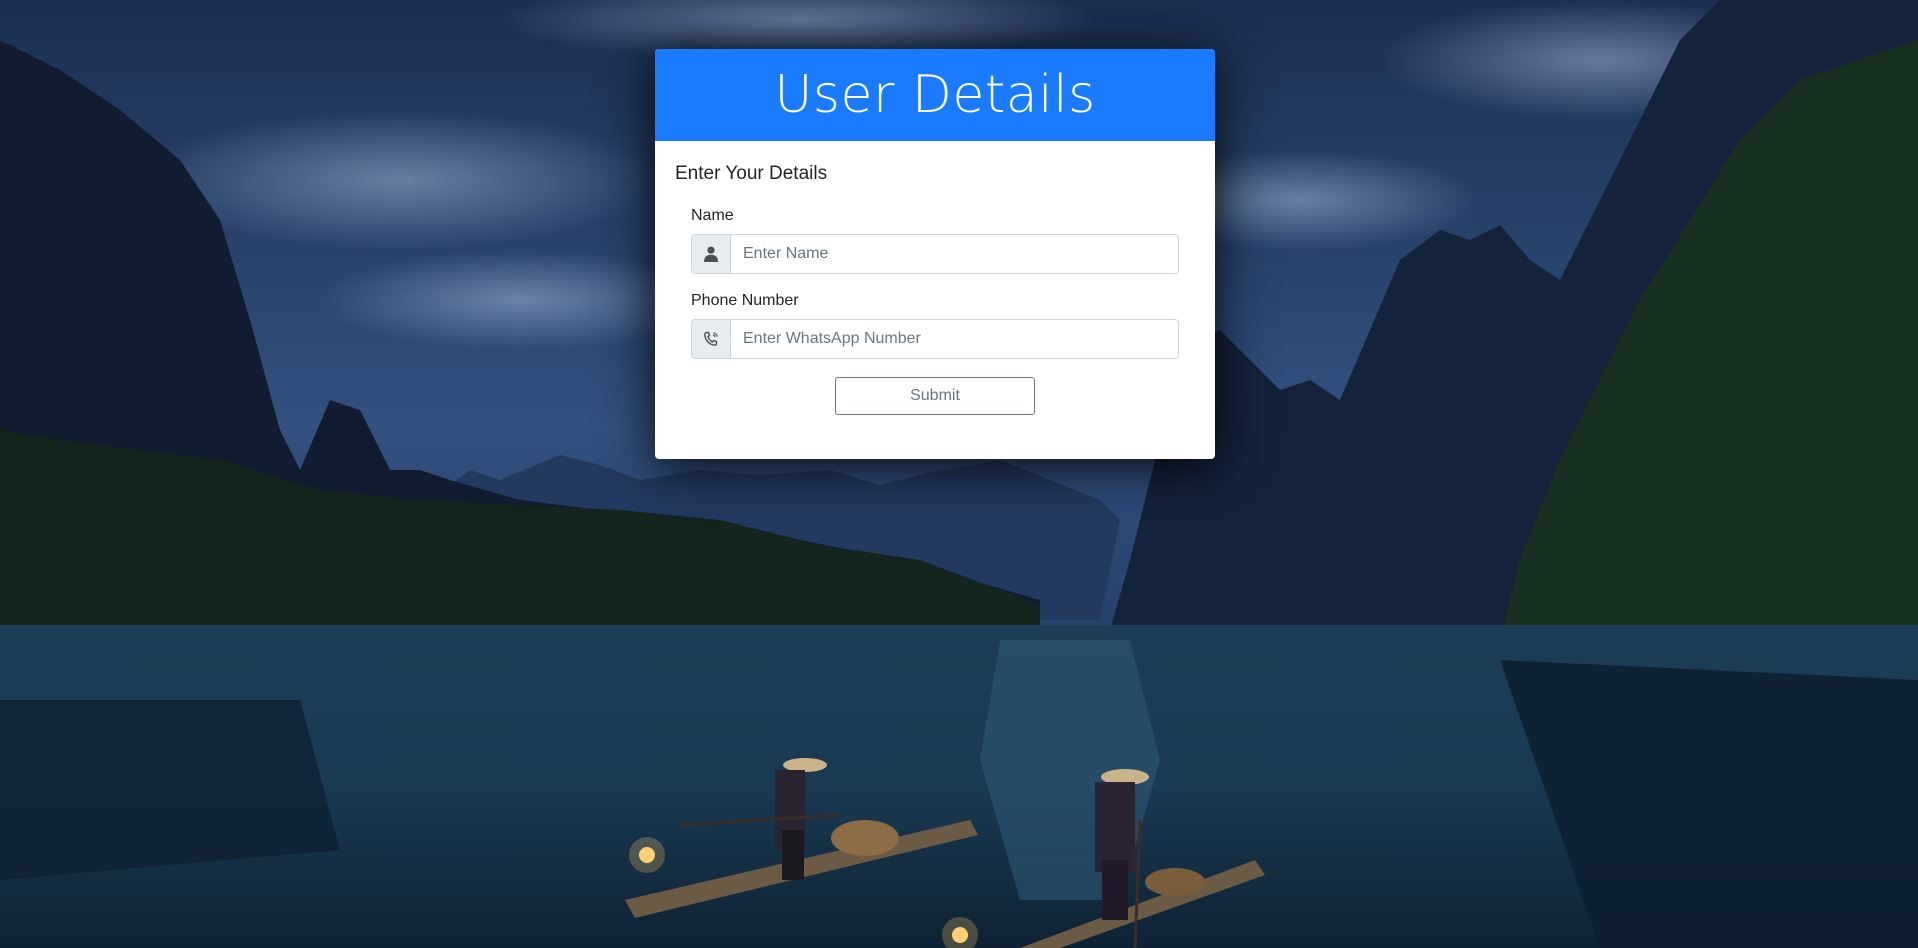  I want to click on user-details-card: User Details Enter Your Details Name P, so click(935, 254).